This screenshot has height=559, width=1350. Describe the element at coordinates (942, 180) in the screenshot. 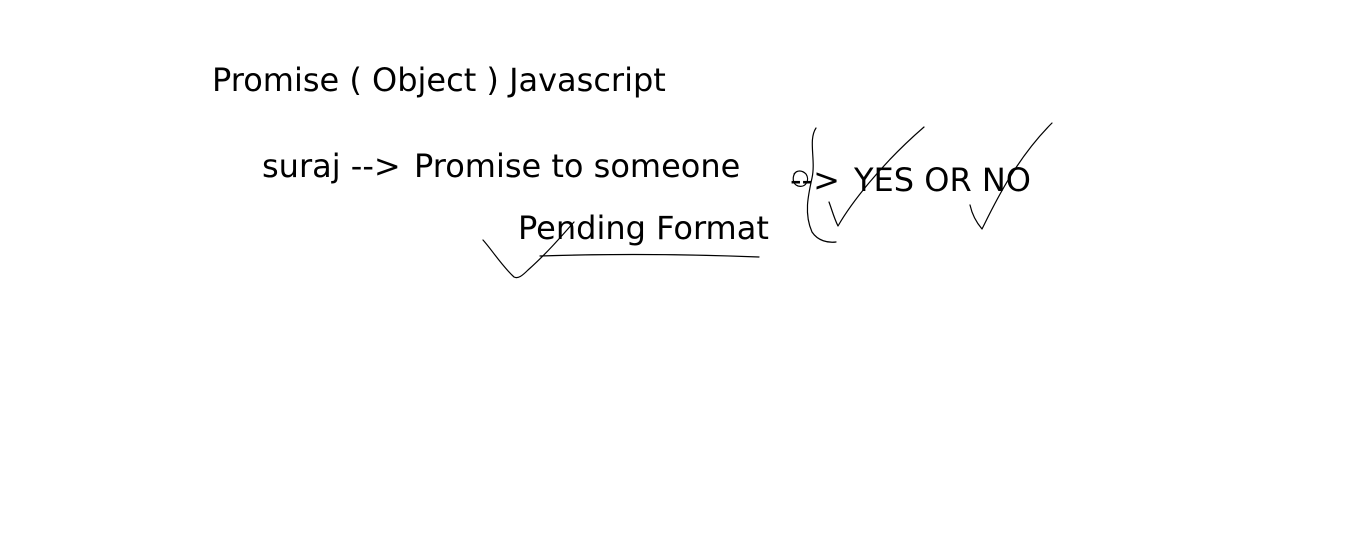

I see `answer-text: YES OR NO` at that location.